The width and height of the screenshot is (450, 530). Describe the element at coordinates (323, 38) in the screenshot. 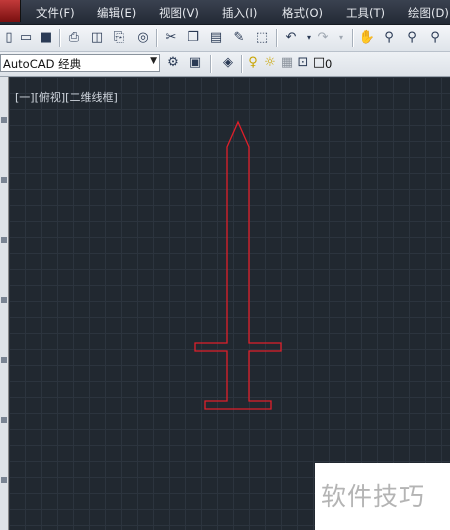

I see `redo-icon: ↷` at that location.